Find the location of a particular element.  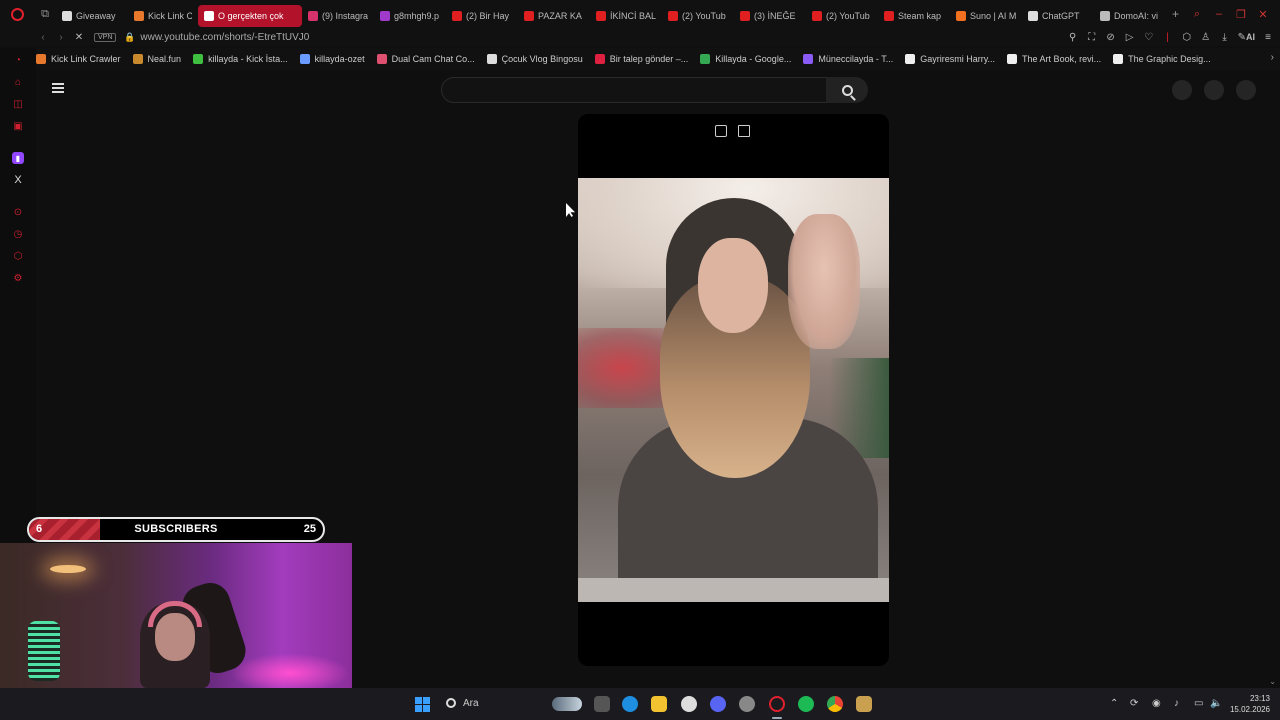

search-highlight-icon is located at coordinates (567, 704).